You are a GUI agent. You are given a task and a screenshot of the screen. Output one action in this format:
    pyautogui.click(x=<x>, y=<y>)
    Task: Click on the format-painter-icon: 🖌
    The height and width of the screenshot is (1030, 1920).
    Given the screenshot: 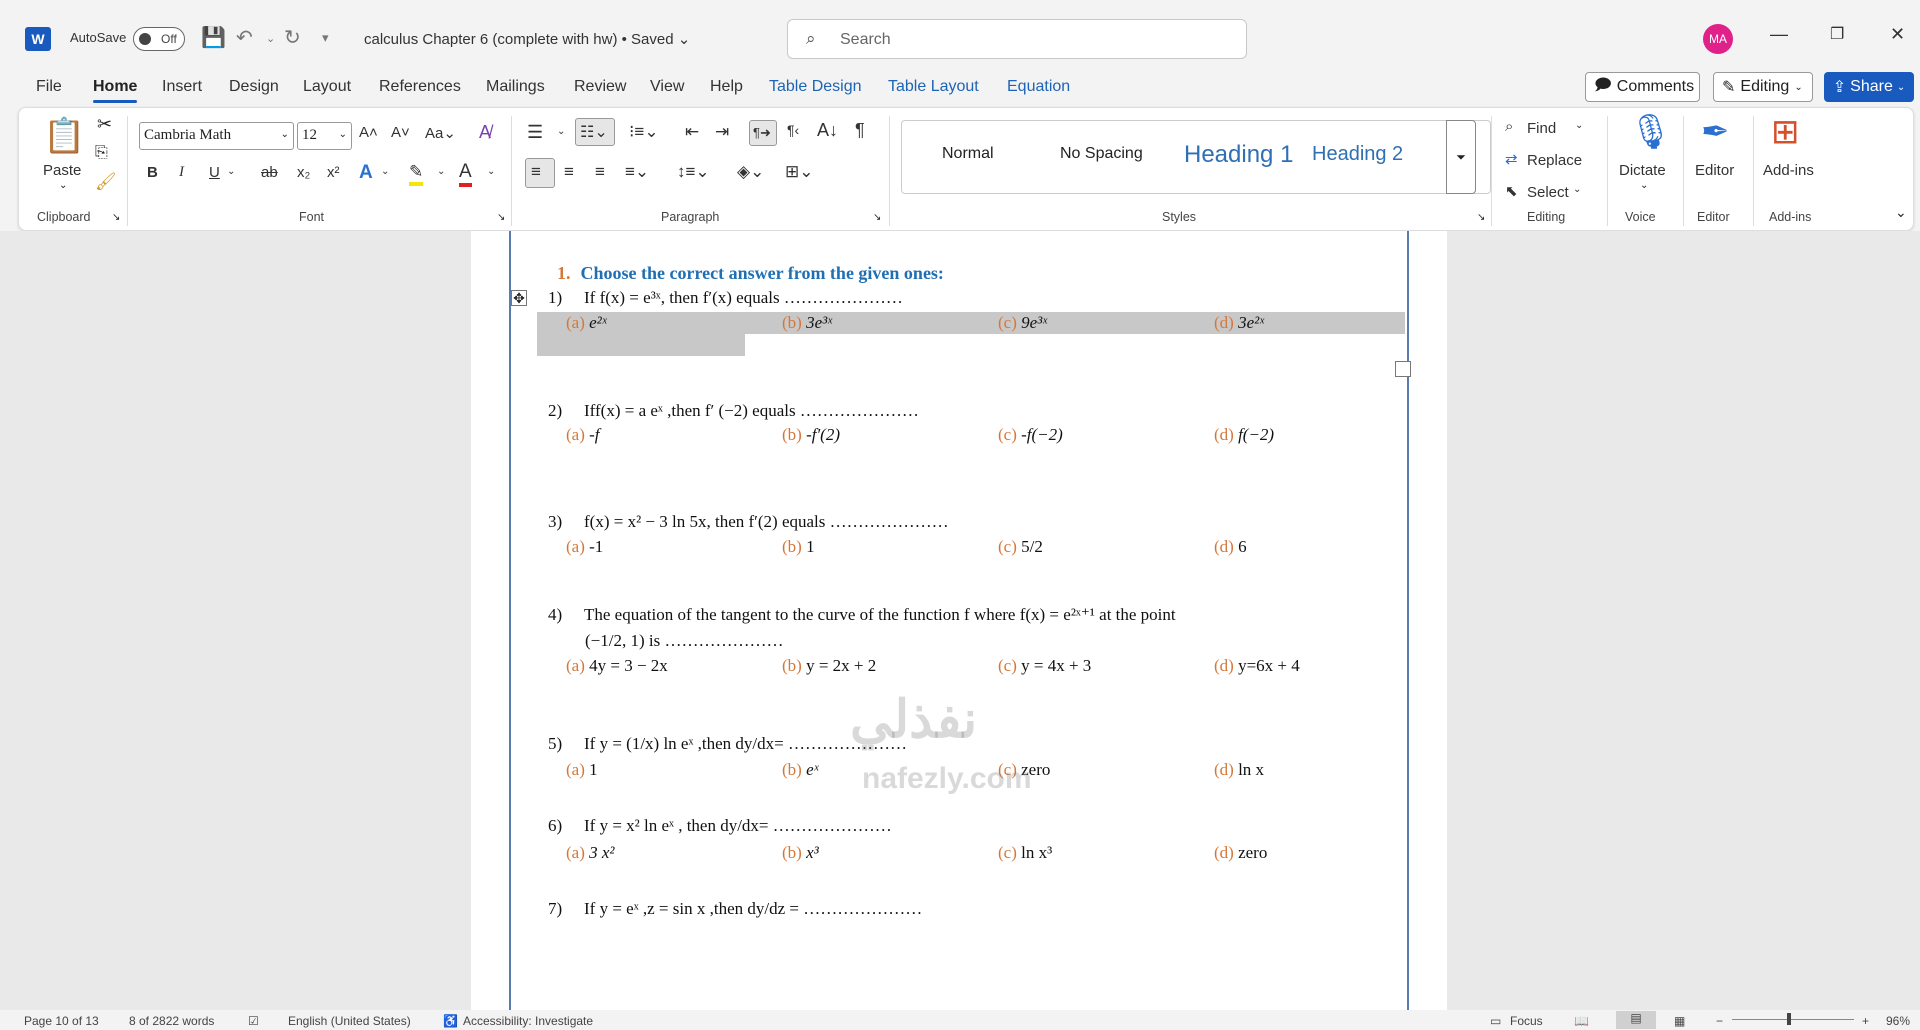 What is the action you would take?
    pyautogui.click(x=106, y=182)
    